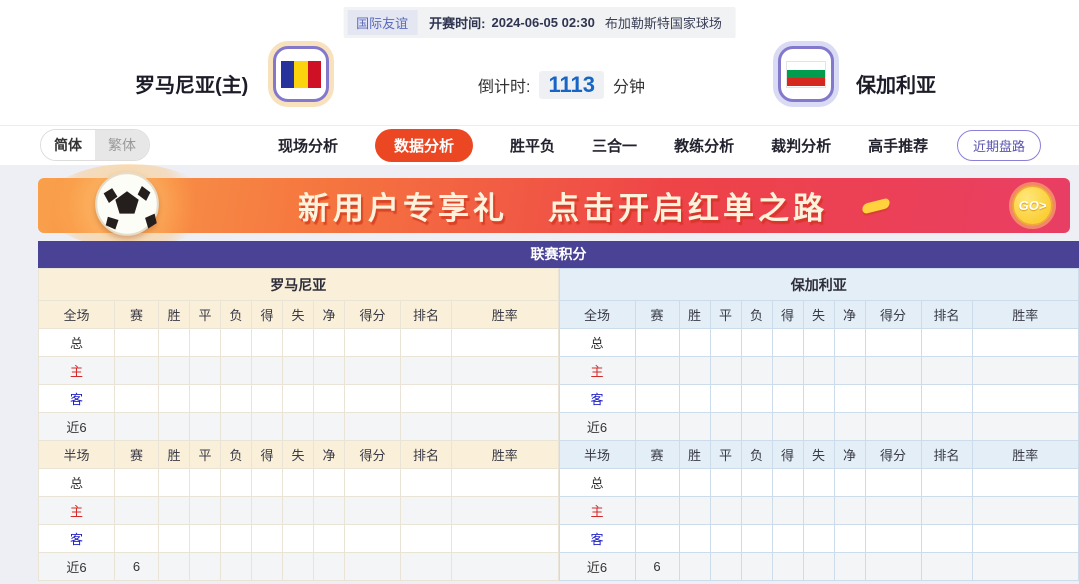  Describe the element at coordinates (539, 81) in the screenshot. I see `match-header: 罗马尼亚(主) 倒计时: 1113 分钟 保加利亚` at that location.